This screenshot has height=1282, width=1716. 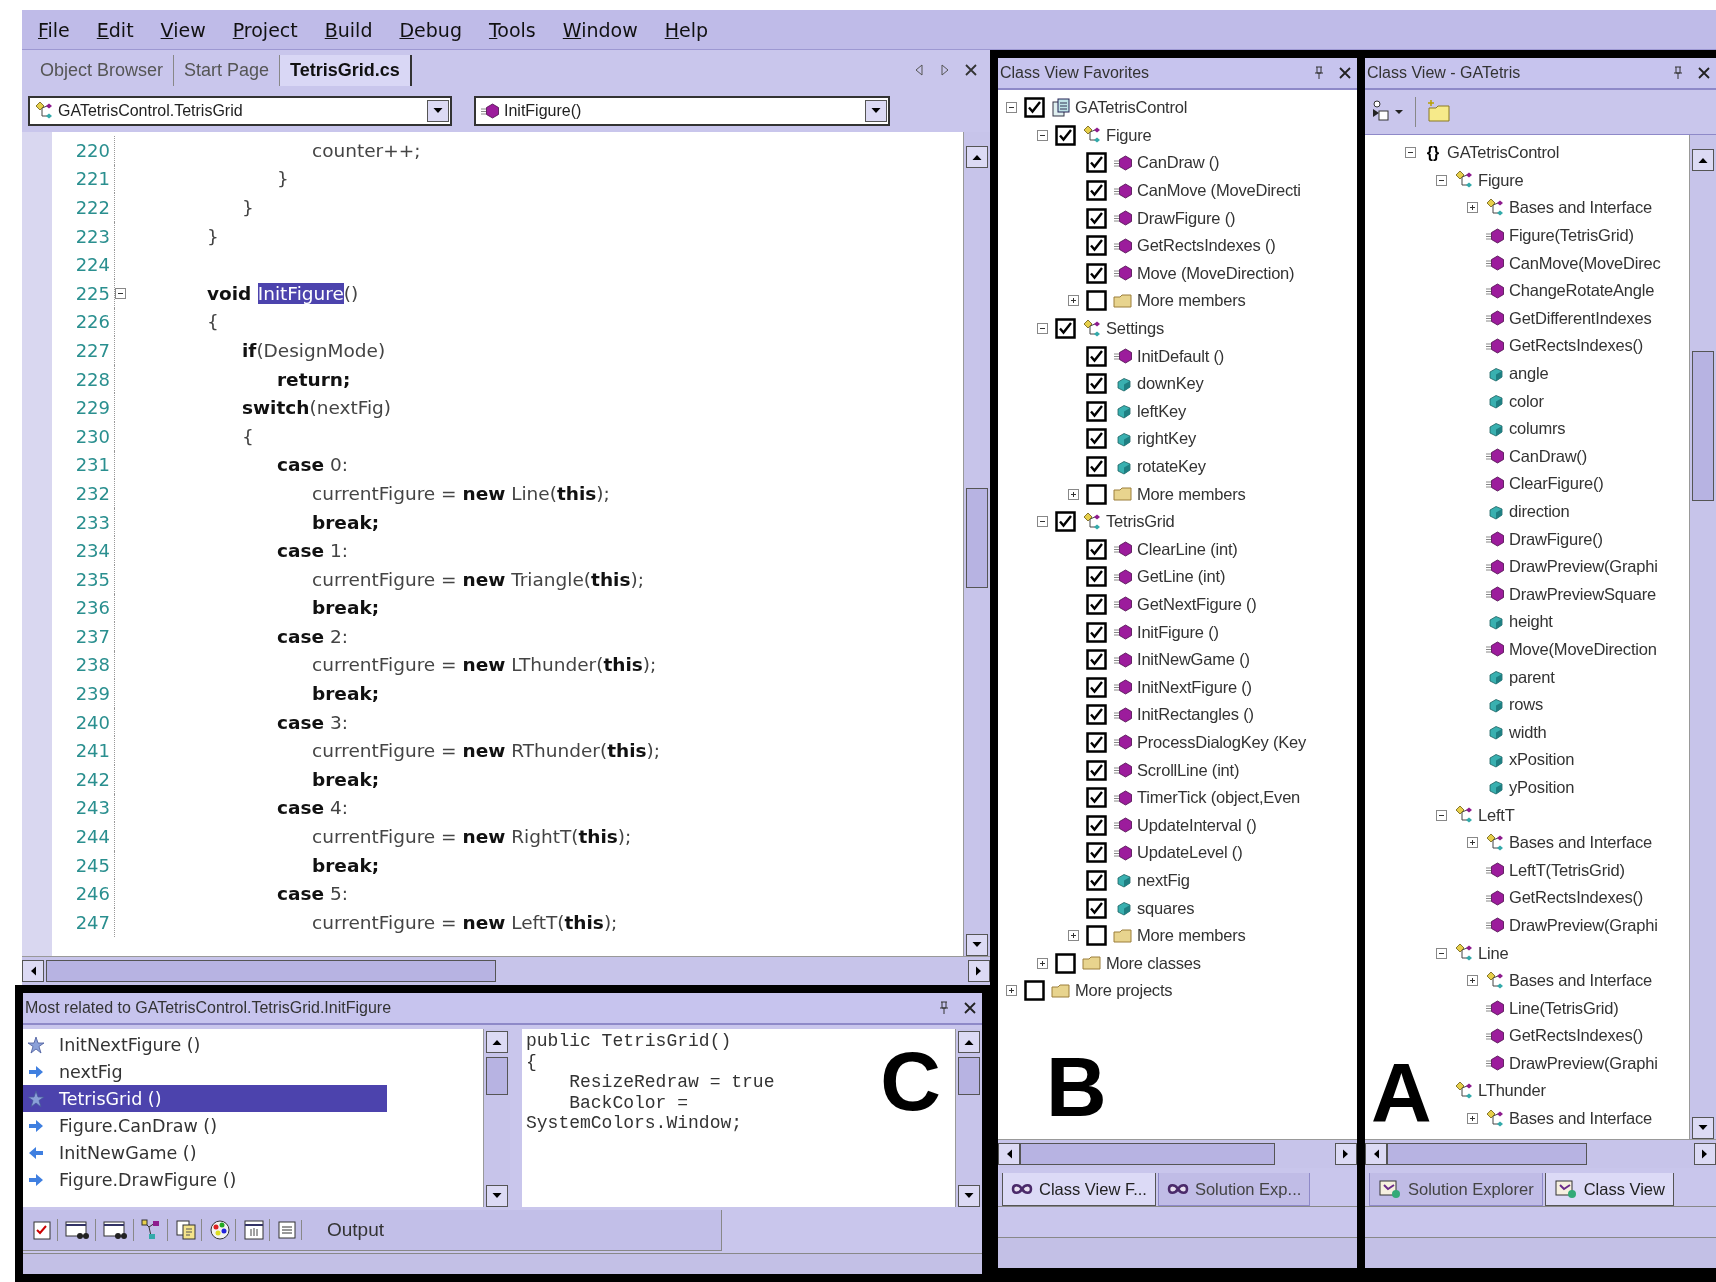 What do you see at coordinates (600, 29) in the screenshot?
I see `menu-item: Window` at bounding box center [600, 29].